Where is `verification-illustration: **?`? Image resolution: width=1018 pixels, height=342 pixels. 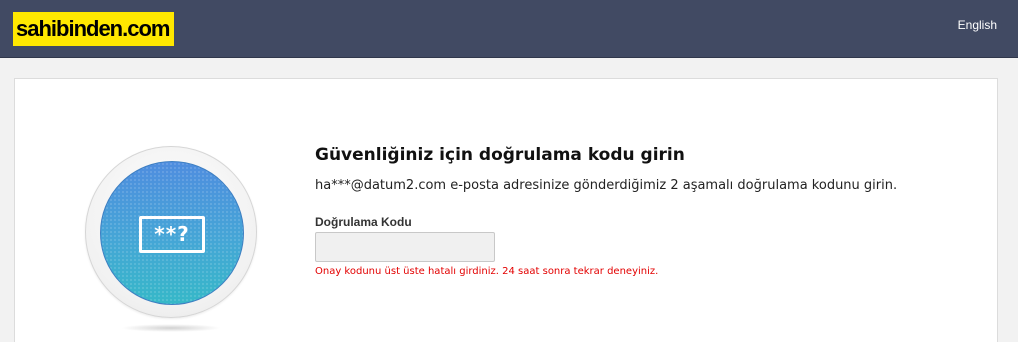
verification-illustration: **? is located at coordinates (171, 241).